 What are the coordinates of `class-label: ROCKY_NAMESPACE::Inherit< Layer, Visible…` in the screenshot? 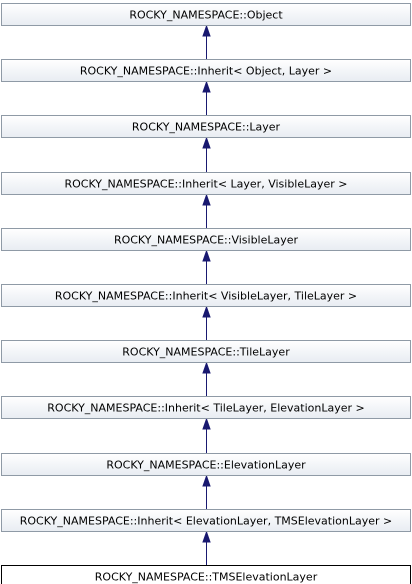 It's located at (205, 184).